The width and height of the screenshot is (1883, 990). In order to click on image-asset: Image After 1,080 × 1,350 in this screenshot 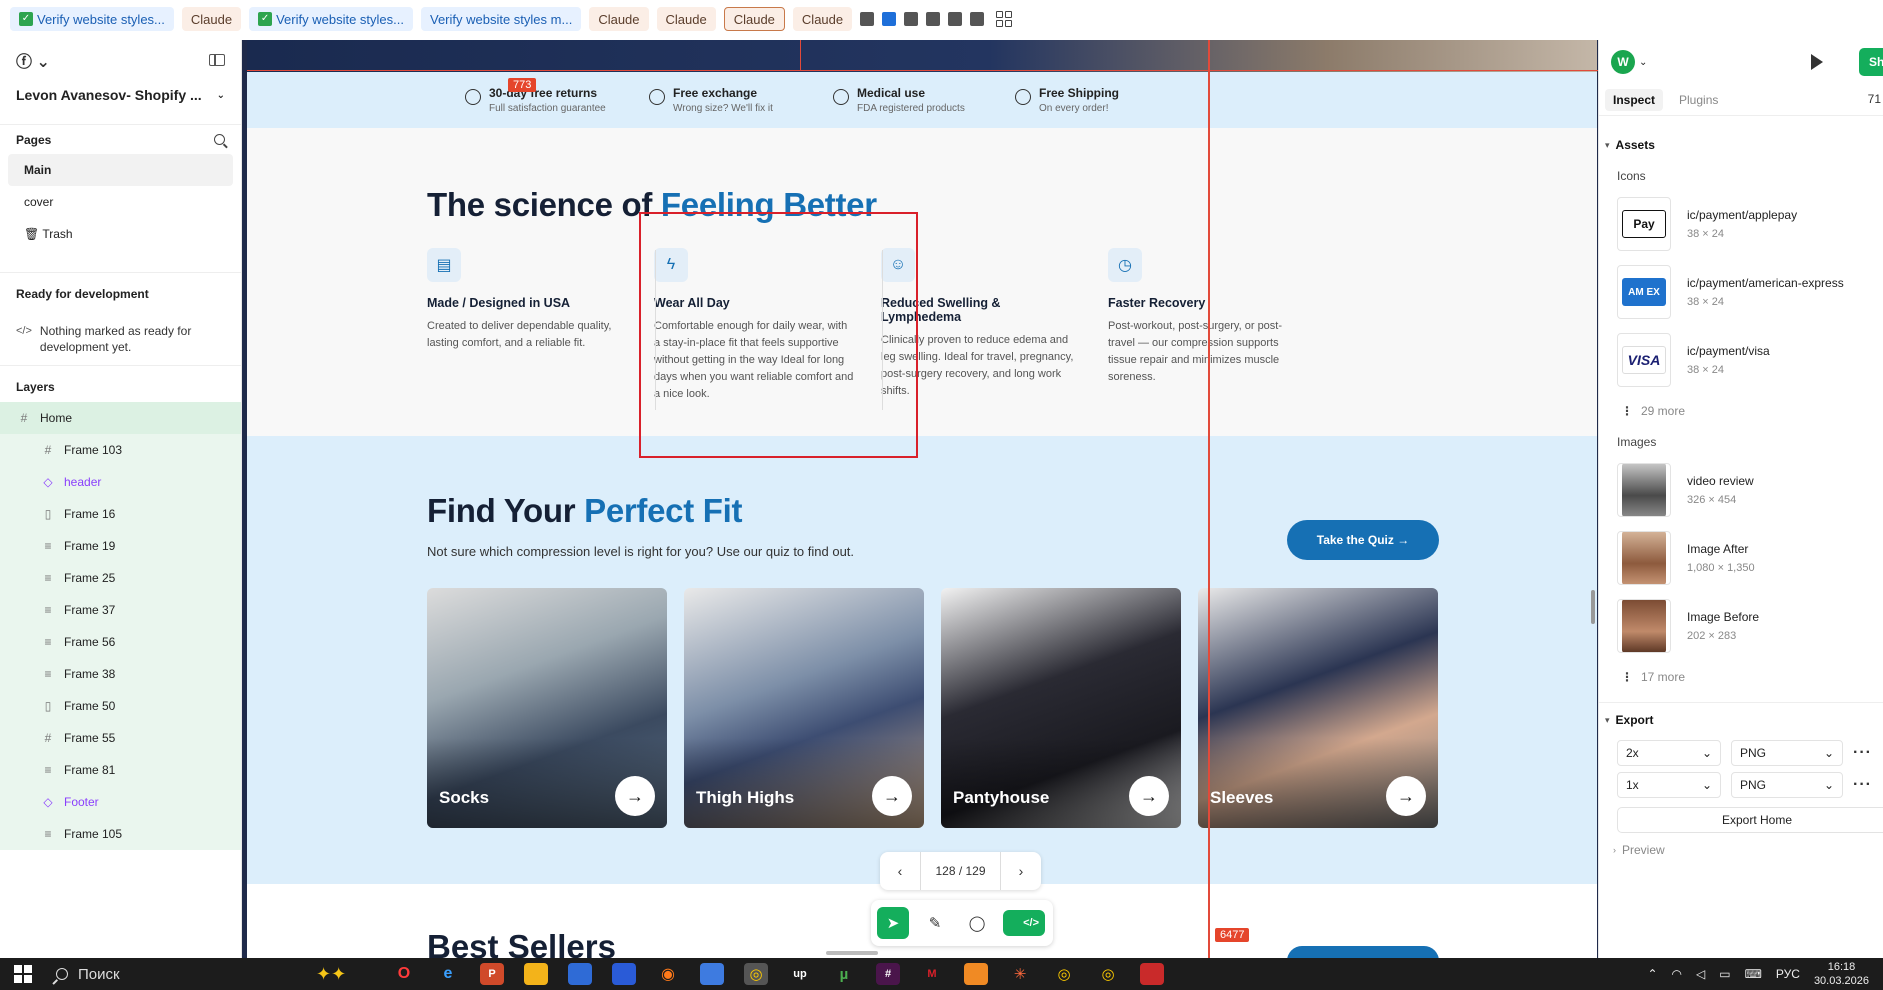, I will do `click(1741, 558)`.